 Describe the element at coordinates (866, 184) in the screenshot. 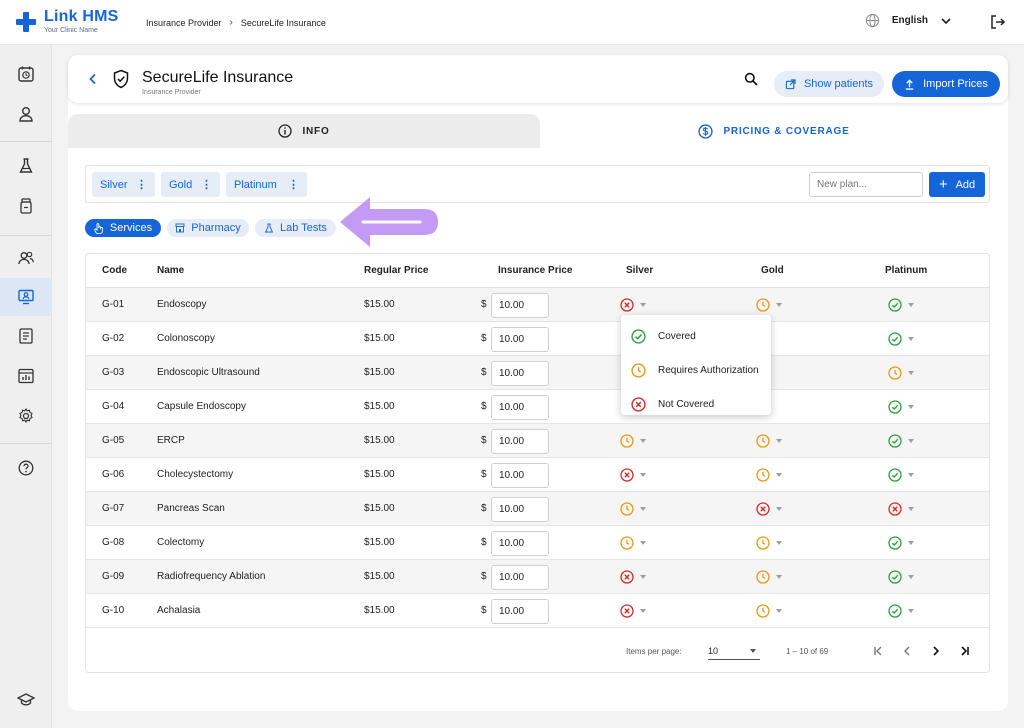

I see `new-plan-input` at that location.